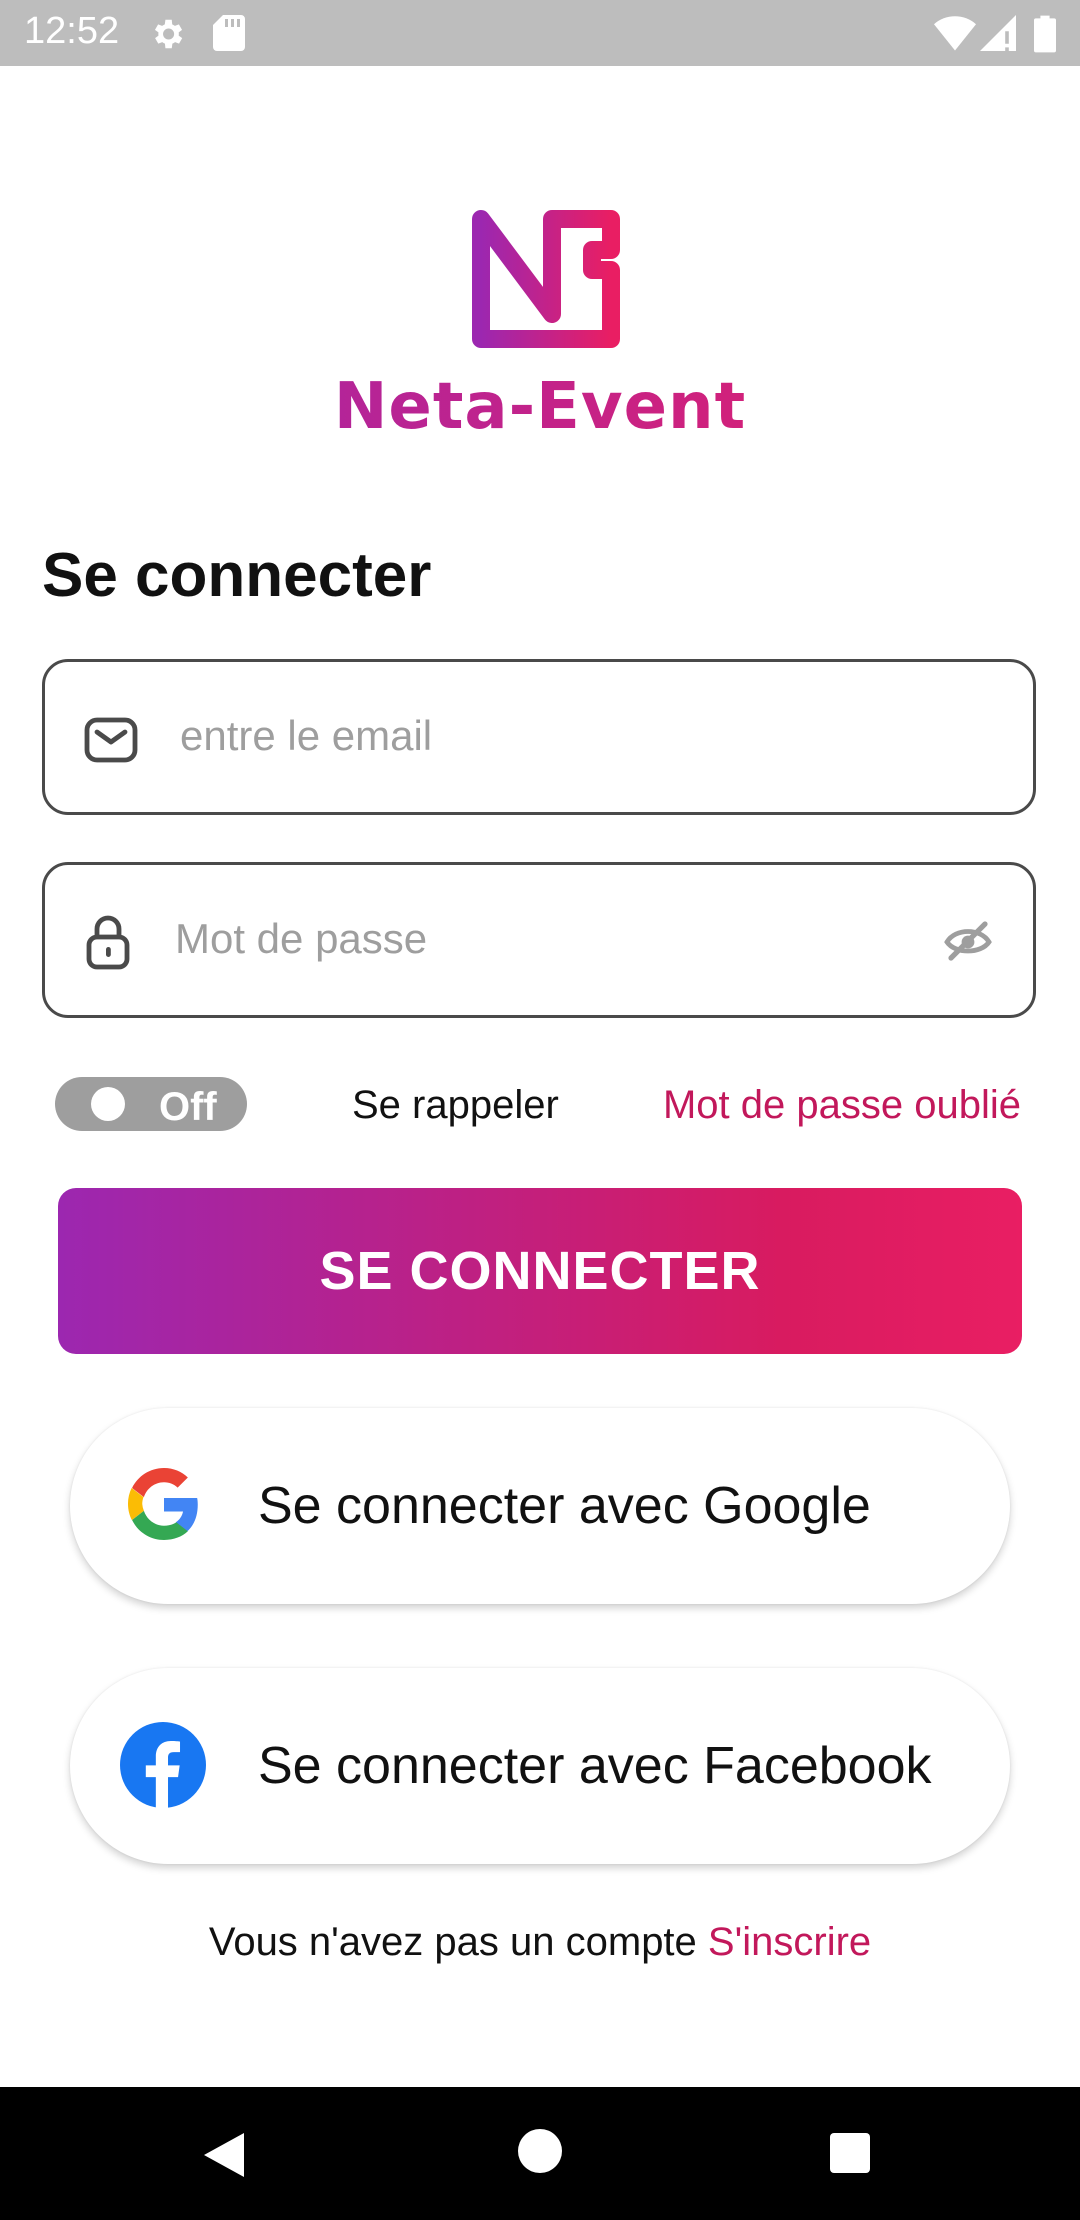 The width and height of the screenshot is (1080, 2220). What do you see at coordinates (167, 36) in the screenshot?
I see `gear-icon` at bounding box center [167, 36].